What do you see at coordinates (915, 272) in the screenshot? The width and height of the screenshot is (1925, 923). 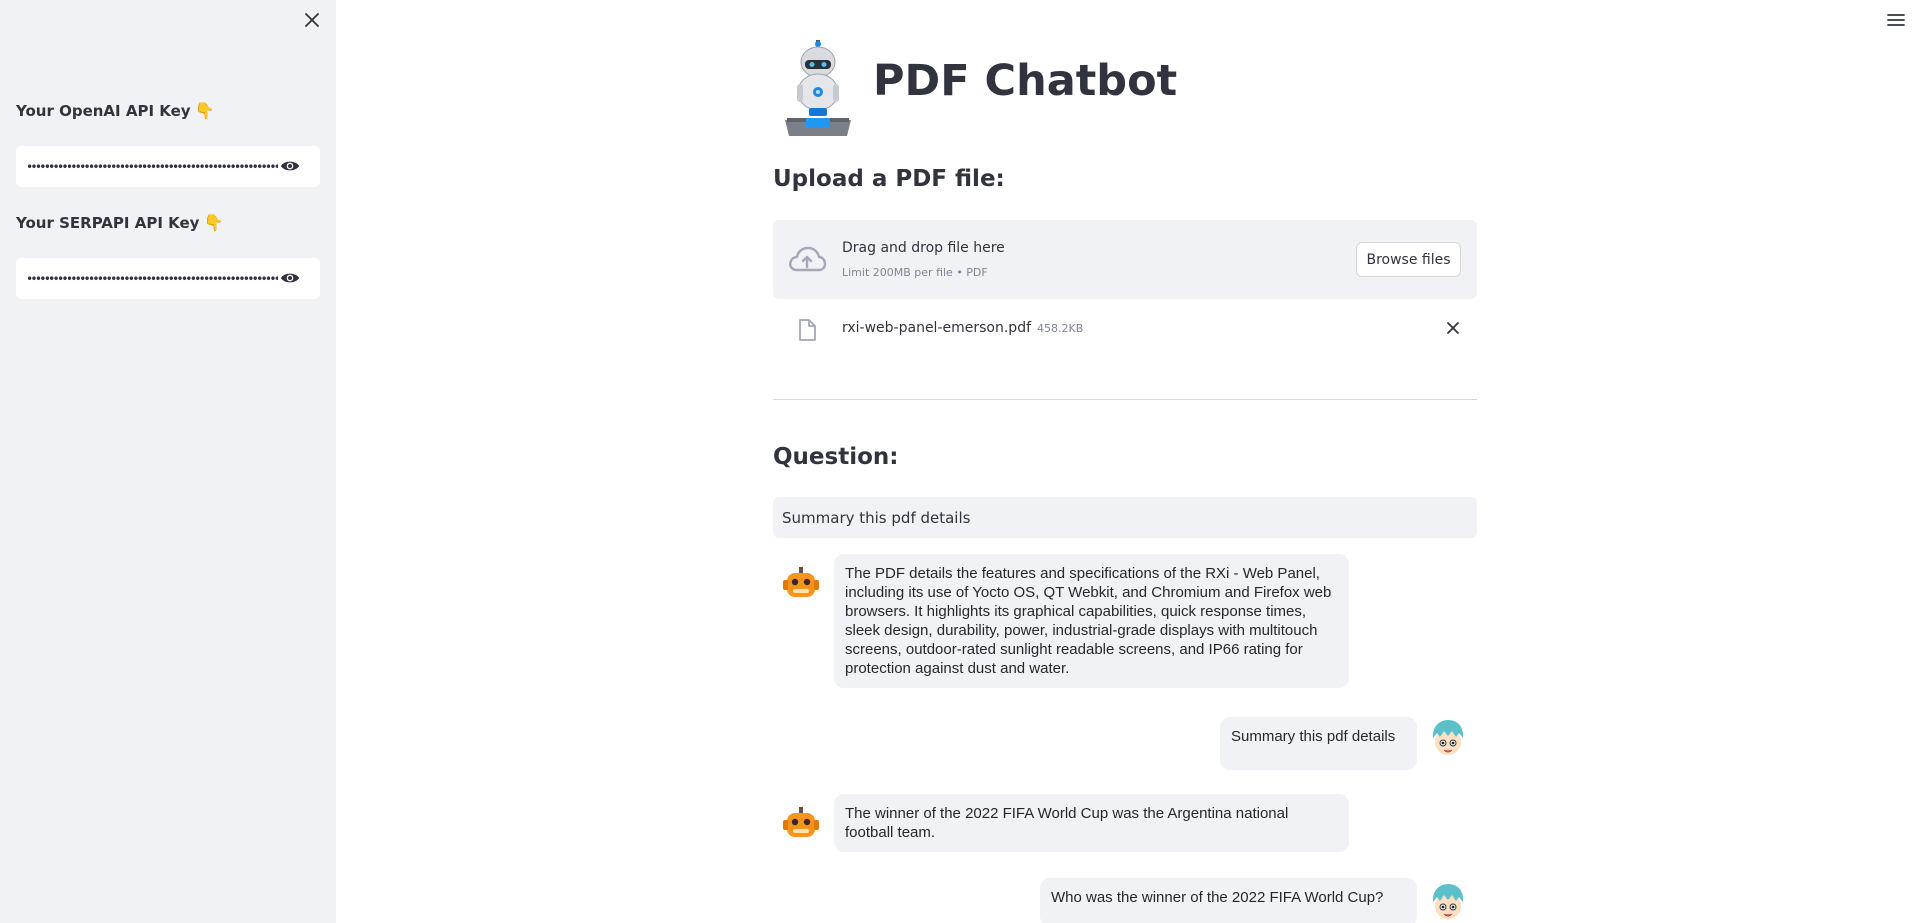 I see `dropzone-subtitle: Limit 200MB per file • PDF` at bounding box center [915, 272].